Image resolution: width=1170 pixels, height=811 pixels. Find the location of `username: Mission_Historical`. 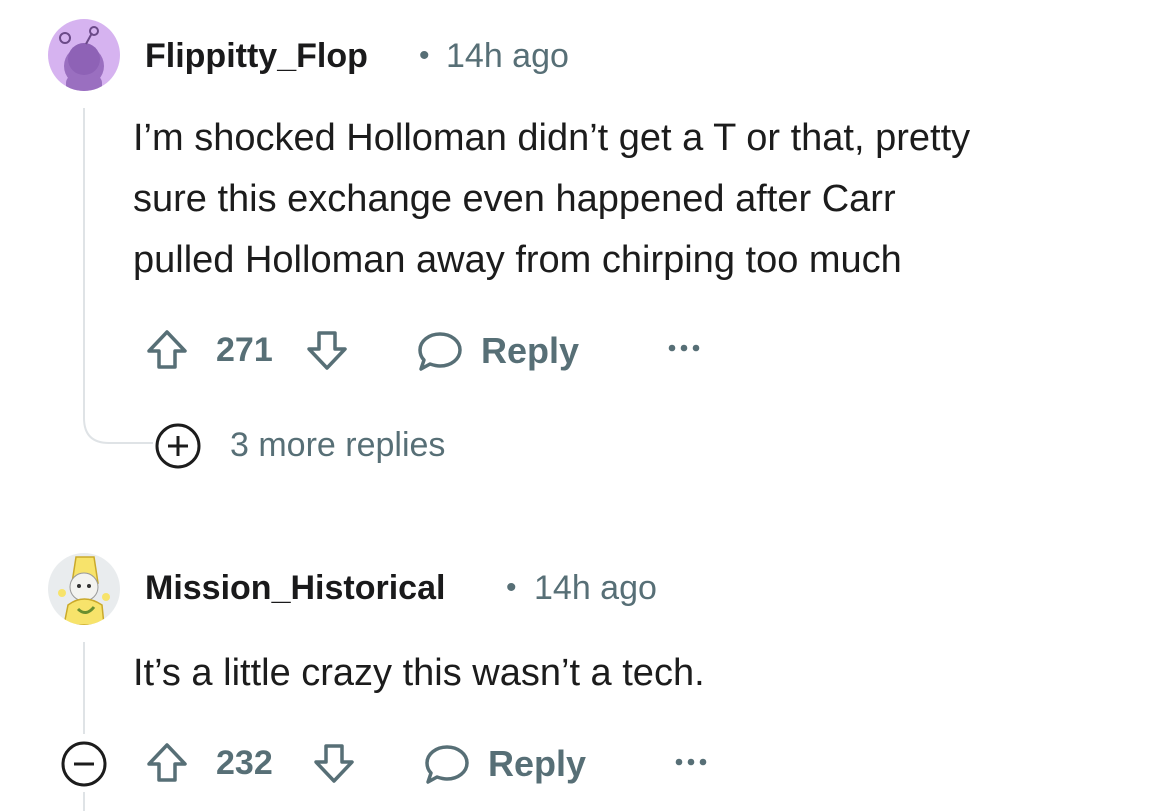

username: Mission_Historical is located at coordinates (295, 588).